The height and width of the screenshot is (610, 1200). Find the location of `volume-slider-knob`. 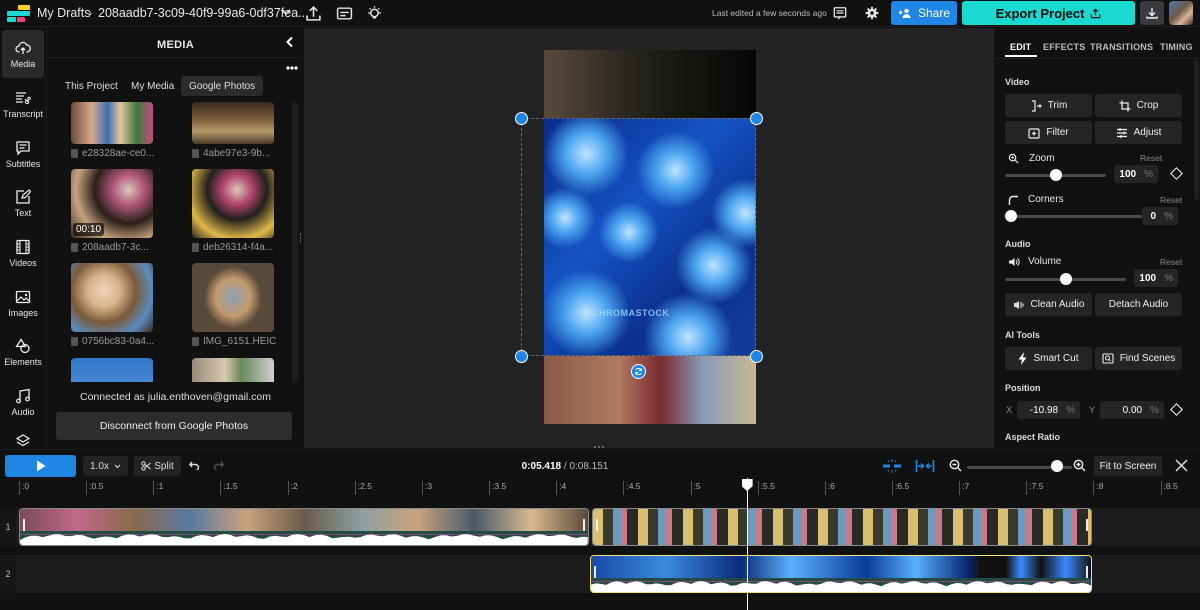

volume-slider-knob is located at coordinates (1065, 279).